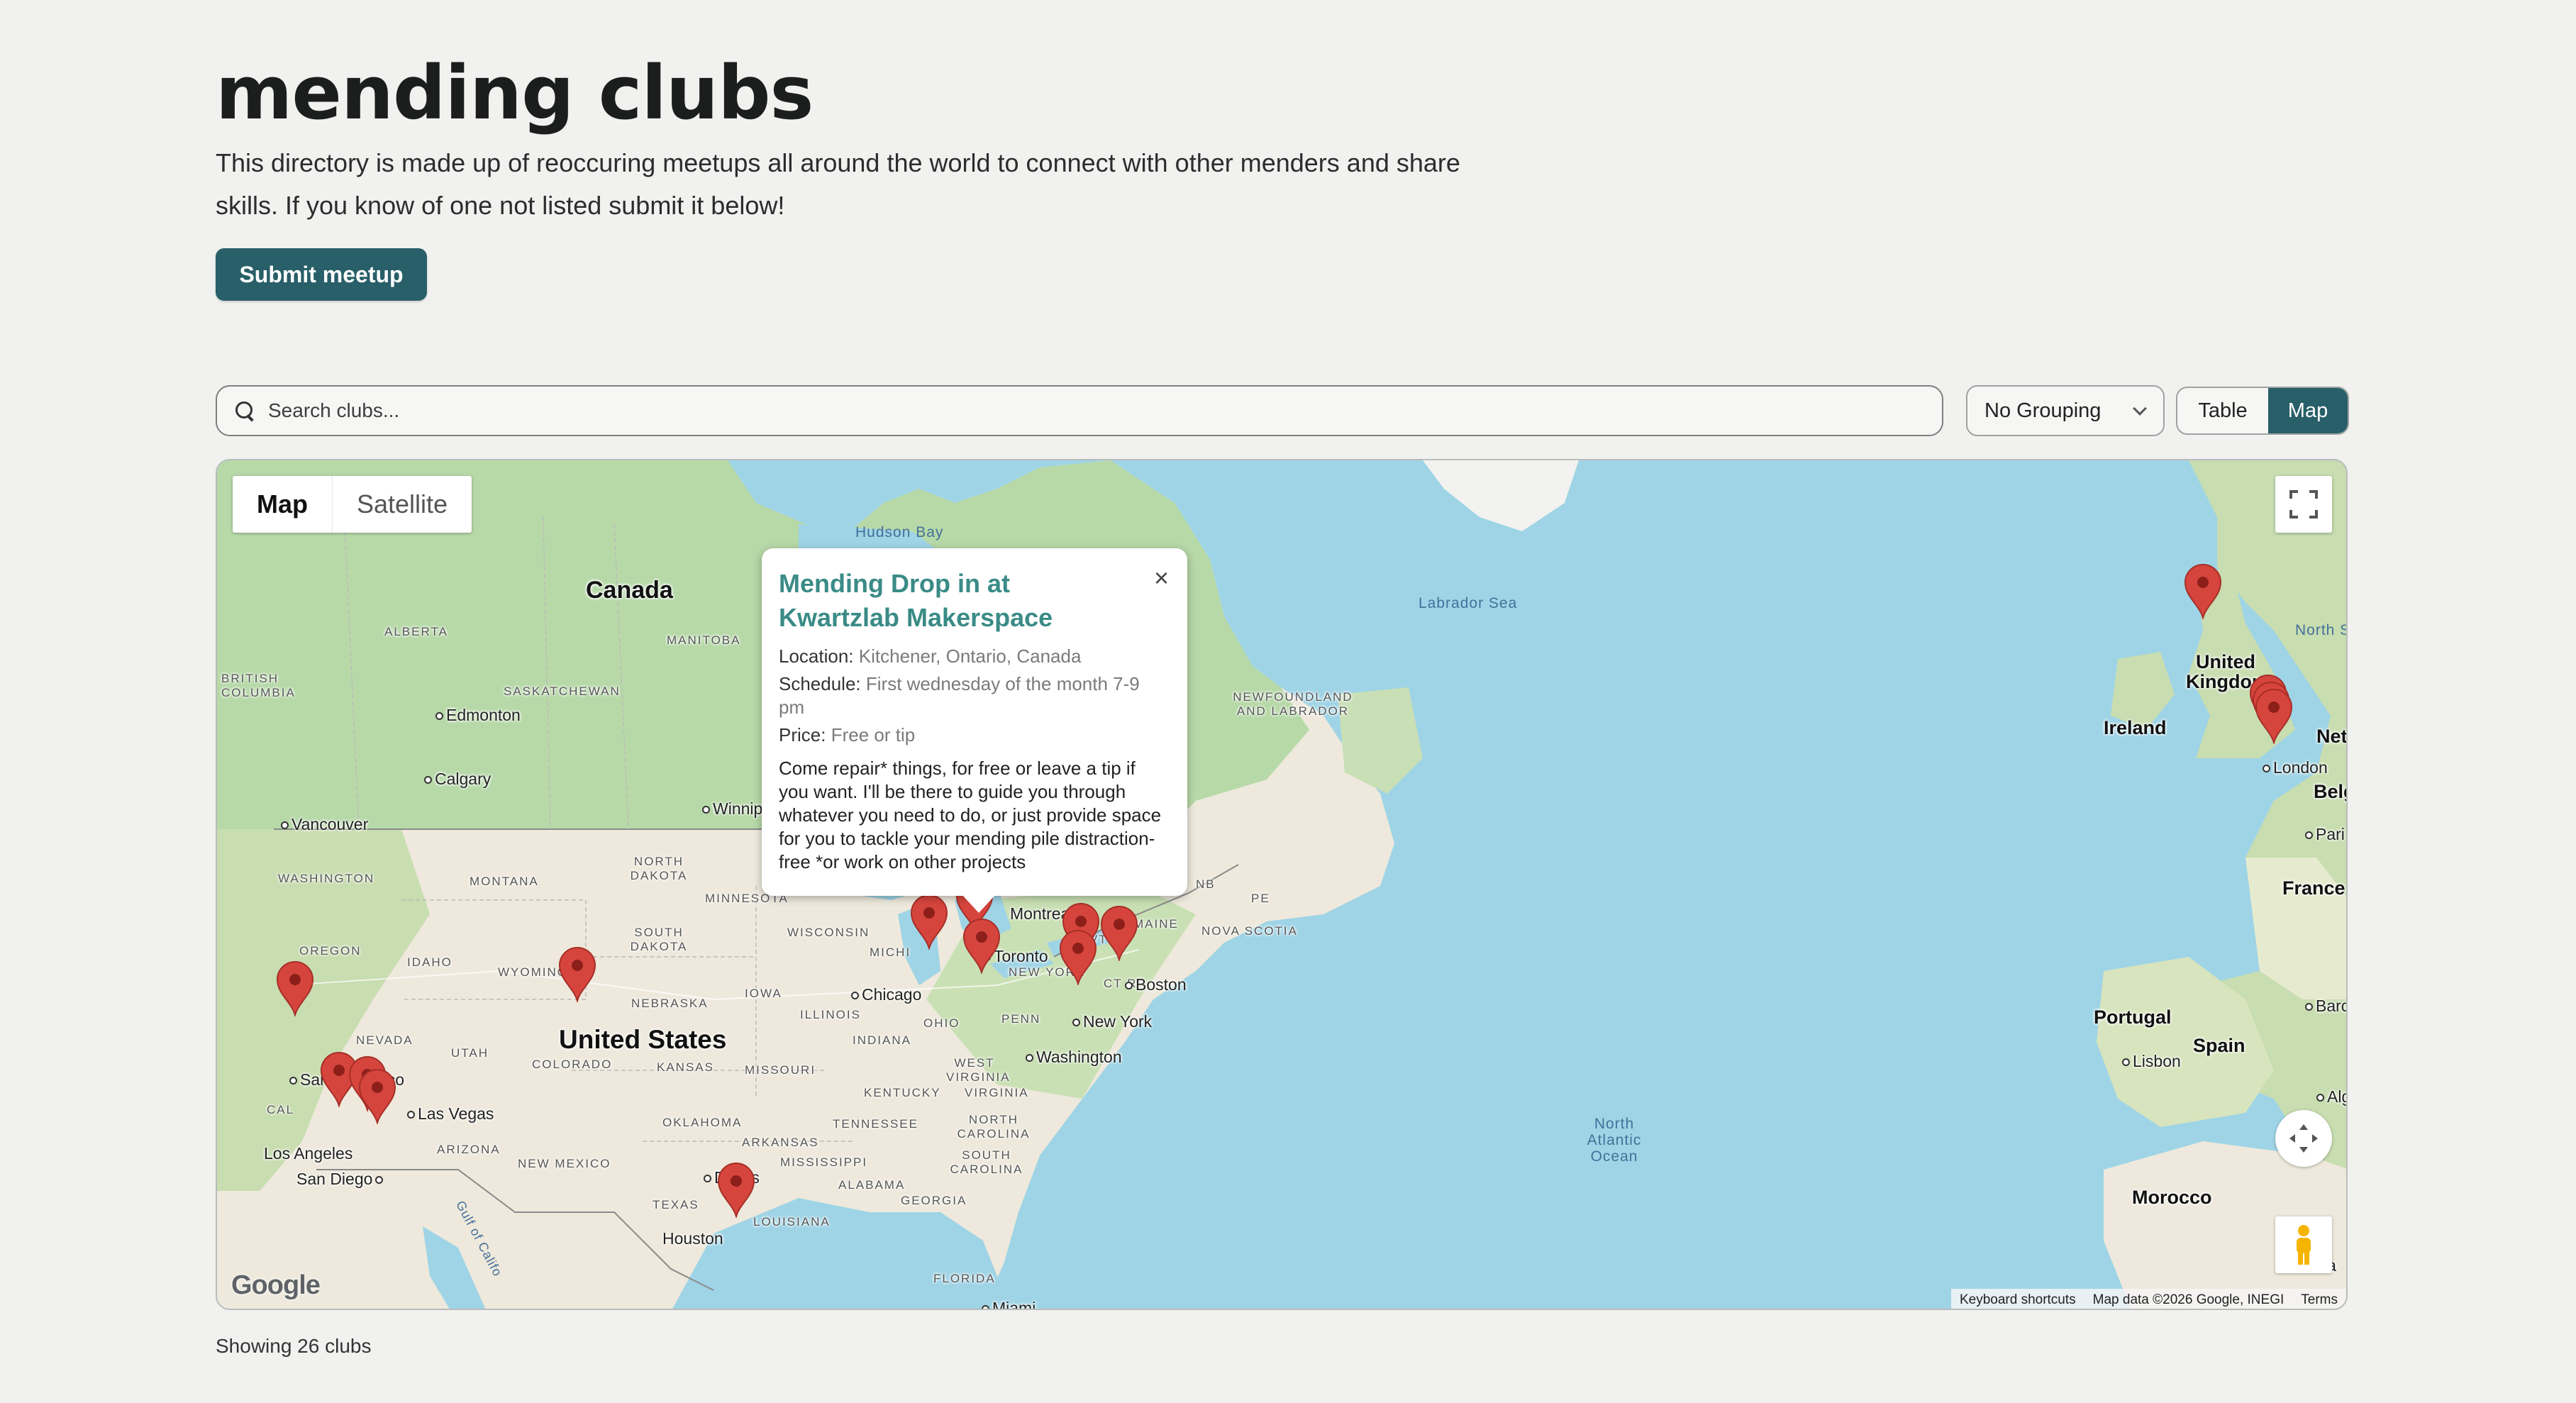  Describe the element at coordinates (629, 590) in the screenshot. I see `label-canada: Canada` at that location.